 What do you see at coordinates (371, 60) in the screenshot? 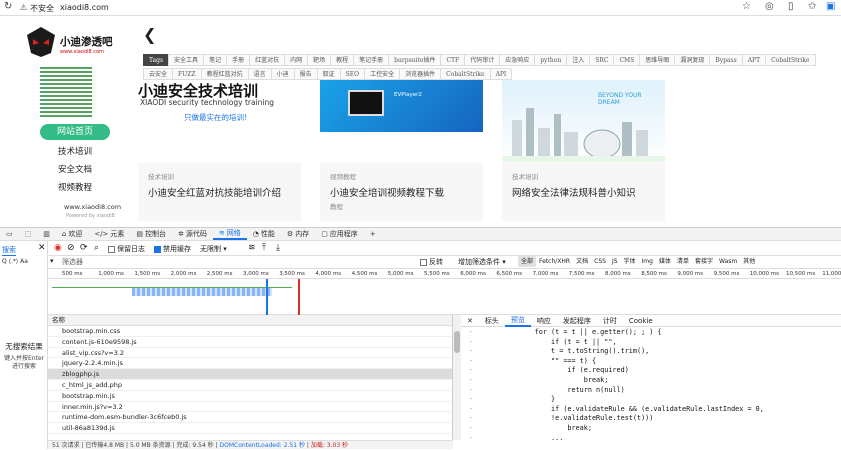
I see `tag-link: 笔记手册` at bounding box center [371, 60].